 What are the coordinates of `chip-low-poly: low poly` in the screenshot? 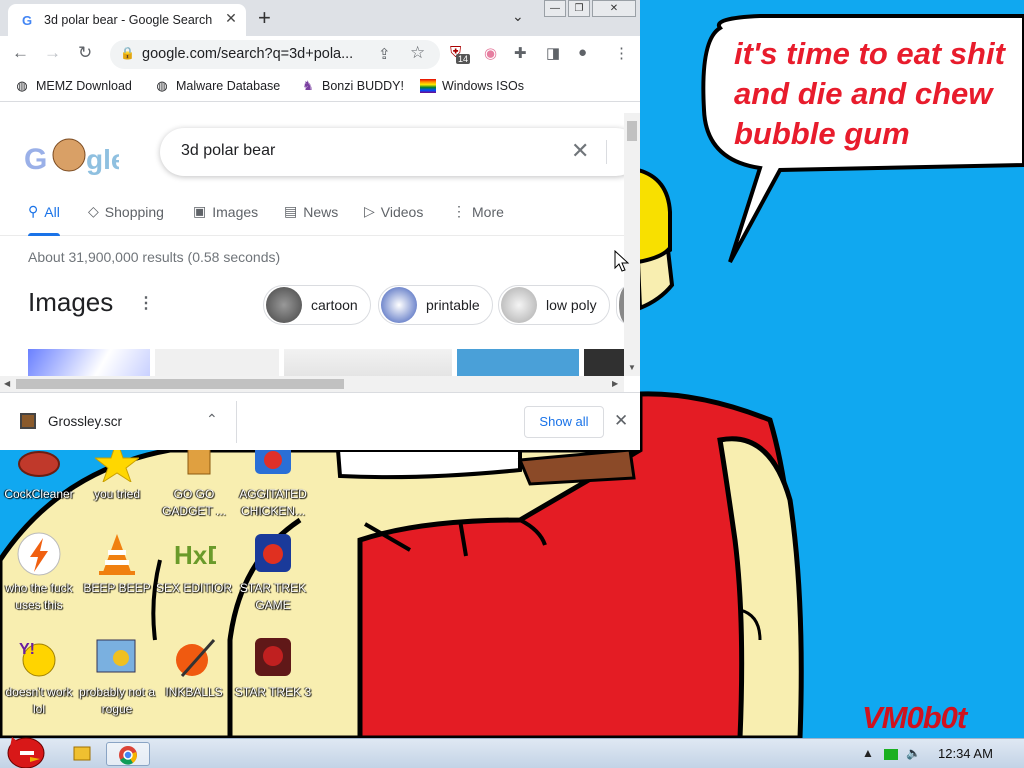 It's located at (554, 305).